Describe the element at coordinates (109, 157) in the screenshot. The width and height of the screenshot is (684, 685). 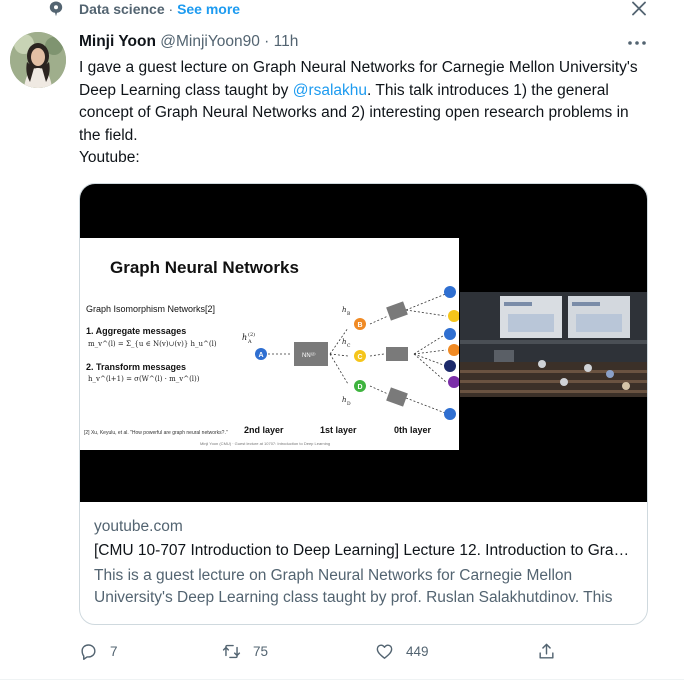
I see `youtube-label: Youtube:` at that location.